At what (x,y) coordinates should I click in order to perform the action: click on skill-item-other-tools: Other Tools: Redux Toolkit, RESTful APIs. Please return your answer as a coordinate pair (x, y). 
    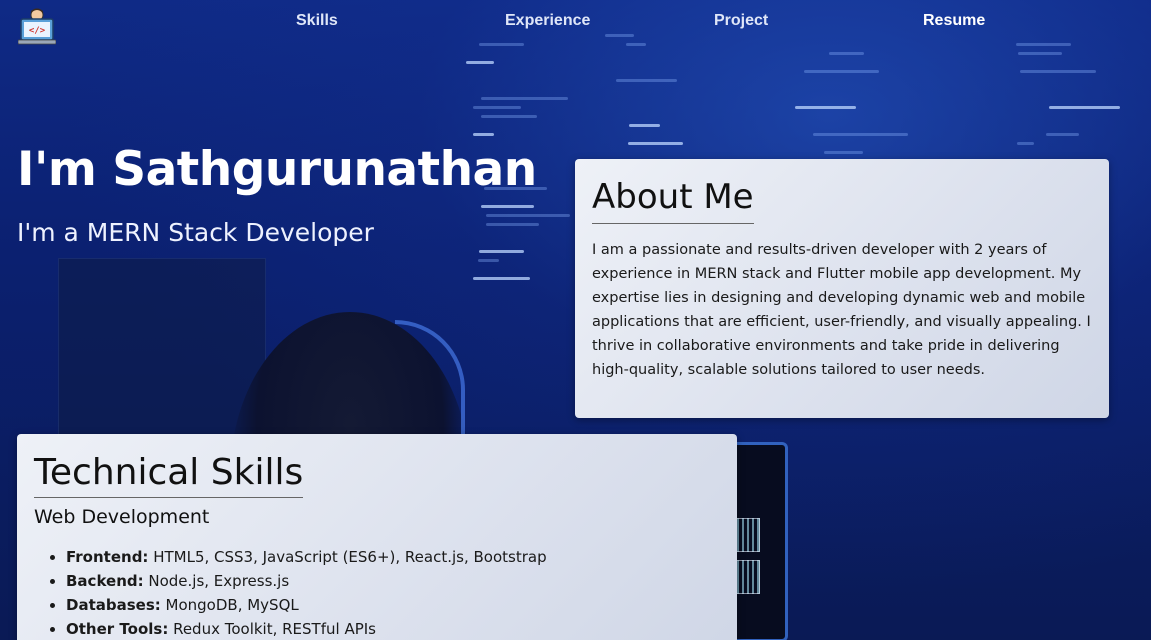
    Looking at the image, I should click on (393, 628).